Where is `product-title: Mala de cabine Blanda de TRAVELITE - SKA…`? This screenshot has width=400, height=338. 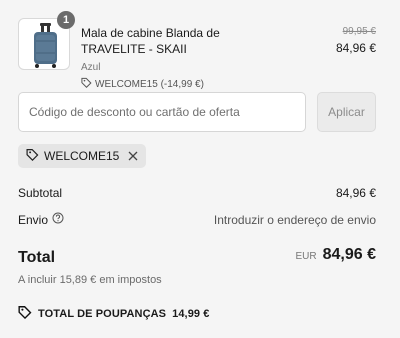
product-title: Mala de cabine Blanda de TRAVELITE - SKA… is located at coordinates (150, 41).